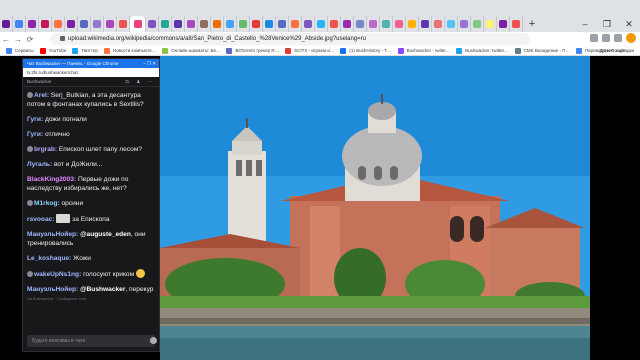  I want to click on chat-input: Будьте вежливы в чате, so click(92, 341).